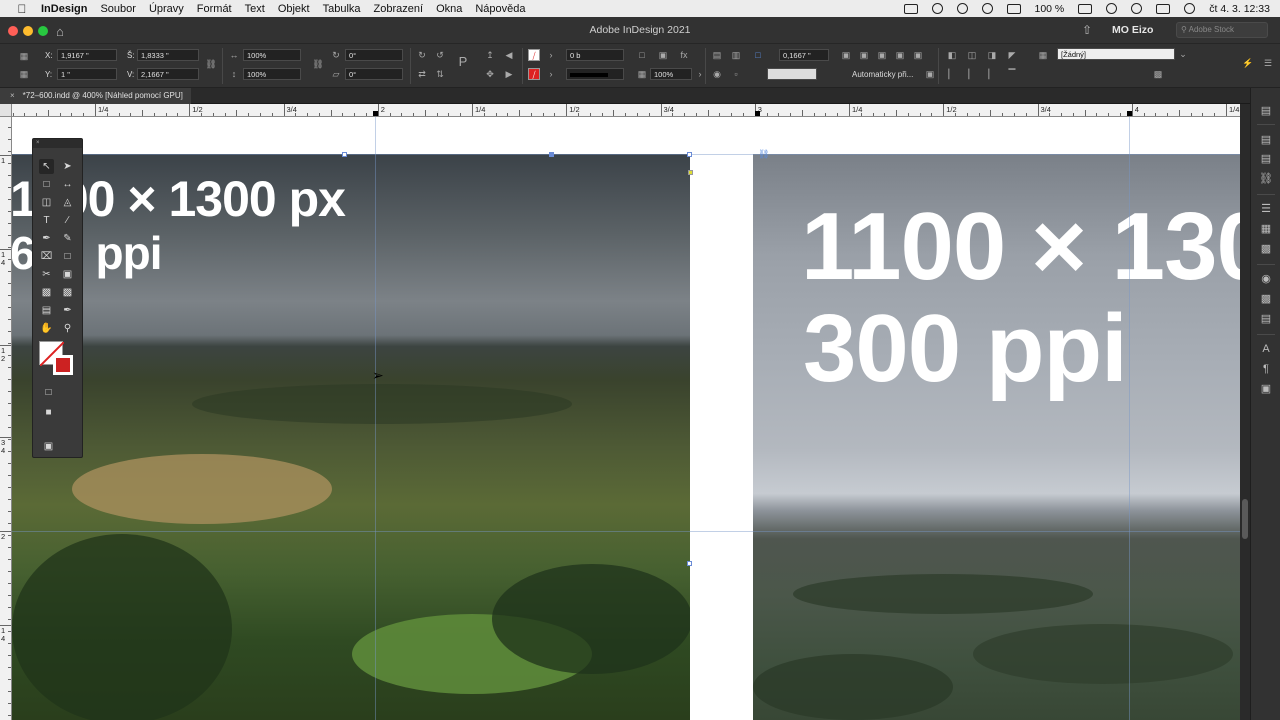  I want to click on stroke-swatch-icon: ⧸, so click(534, 74).